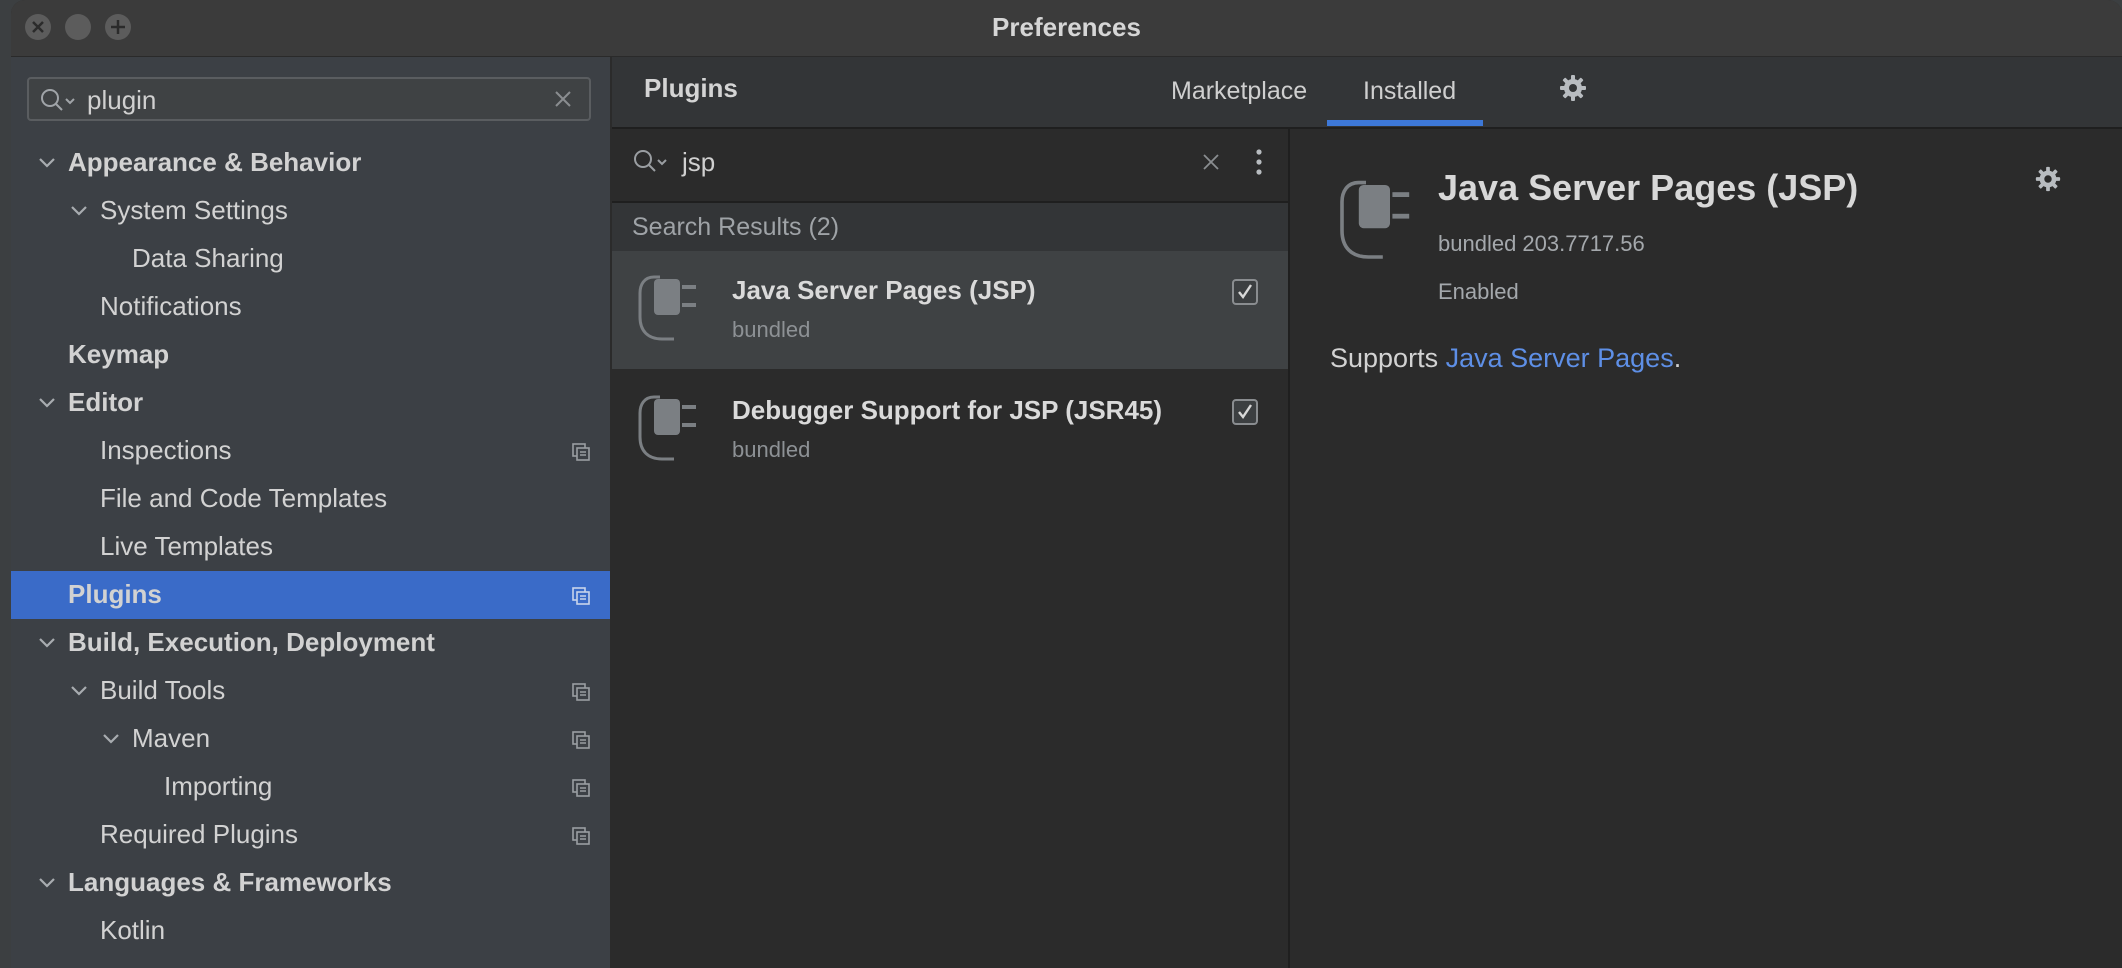  I want to click on tree-item-label: Notifications, so click(171, 306).